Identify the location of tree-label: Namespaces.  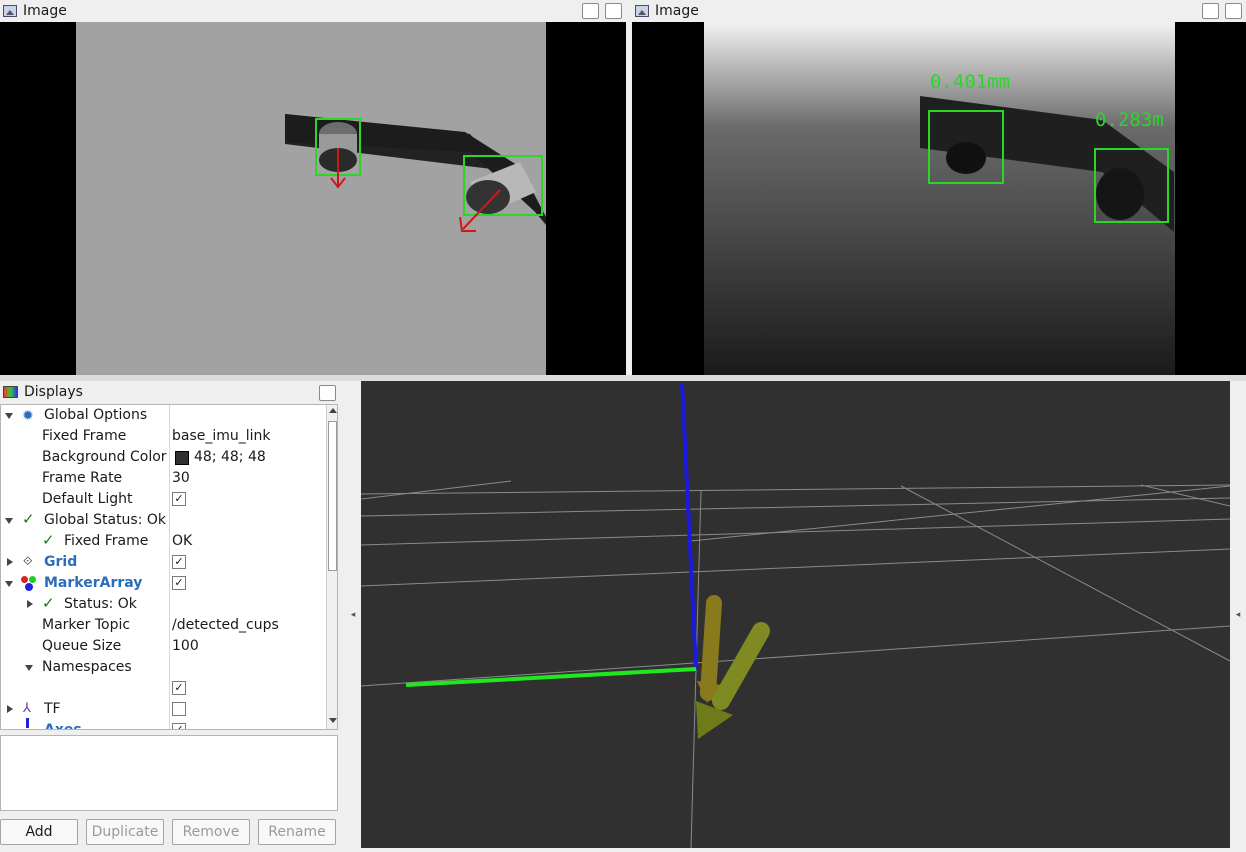
(87, 667).